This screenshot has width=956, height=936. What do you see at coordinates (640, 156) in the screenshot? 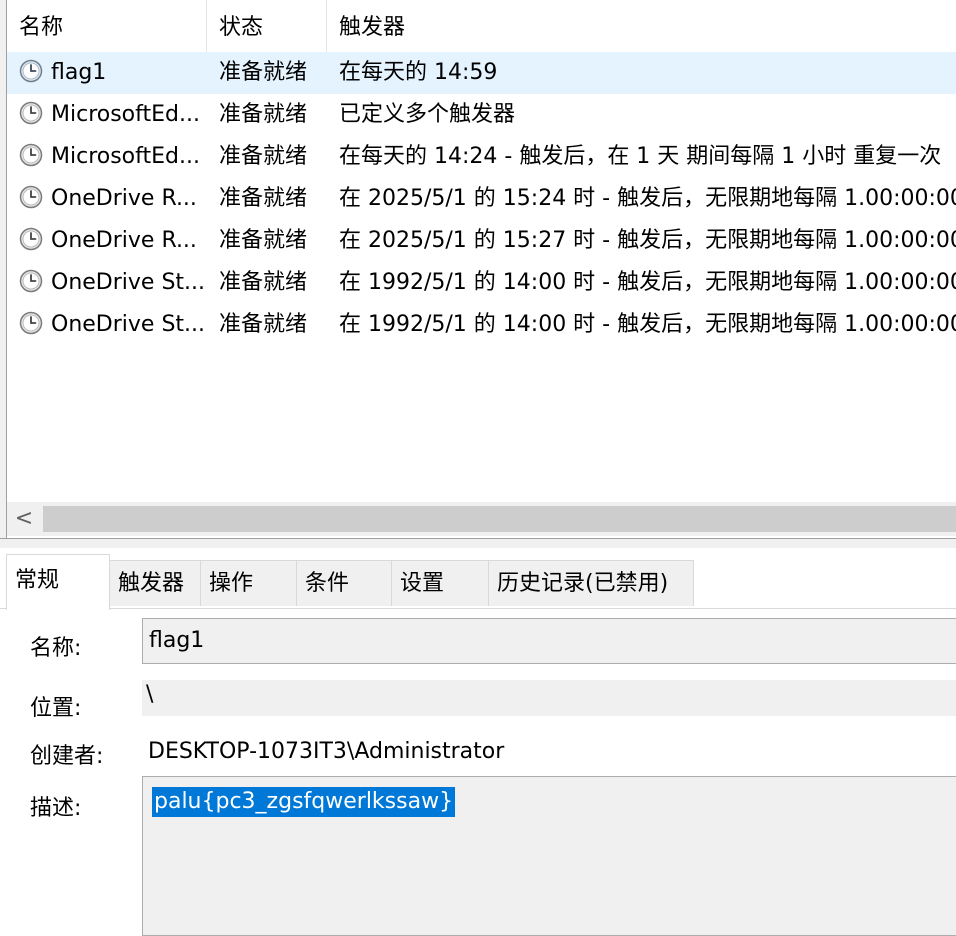
I see `task-trigger: 在每天的 14:24 - 触发后，在 1 天 期间每隔 1 小时 重复一次` at bounding box center [640, 156].